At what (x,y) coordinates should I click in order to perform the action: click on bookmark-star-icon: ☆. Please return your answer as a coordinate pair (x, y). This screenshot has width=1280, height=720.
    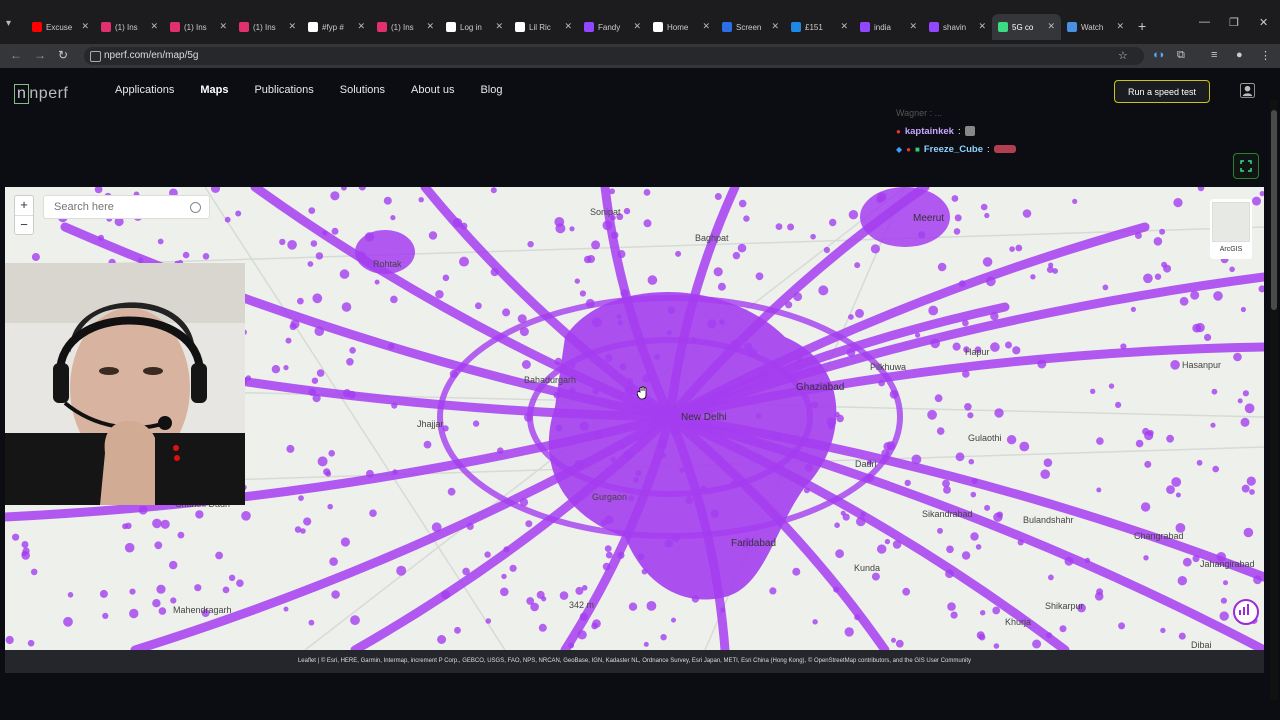
    Looking at the image, I should click on (1123, 55).